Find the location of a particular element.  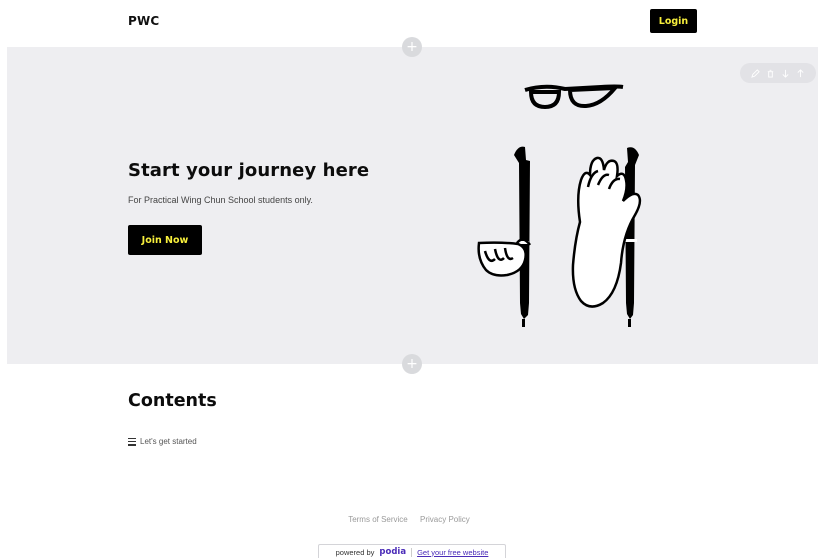

hero-title: Start your journey here is located at coordinates (249, 170).